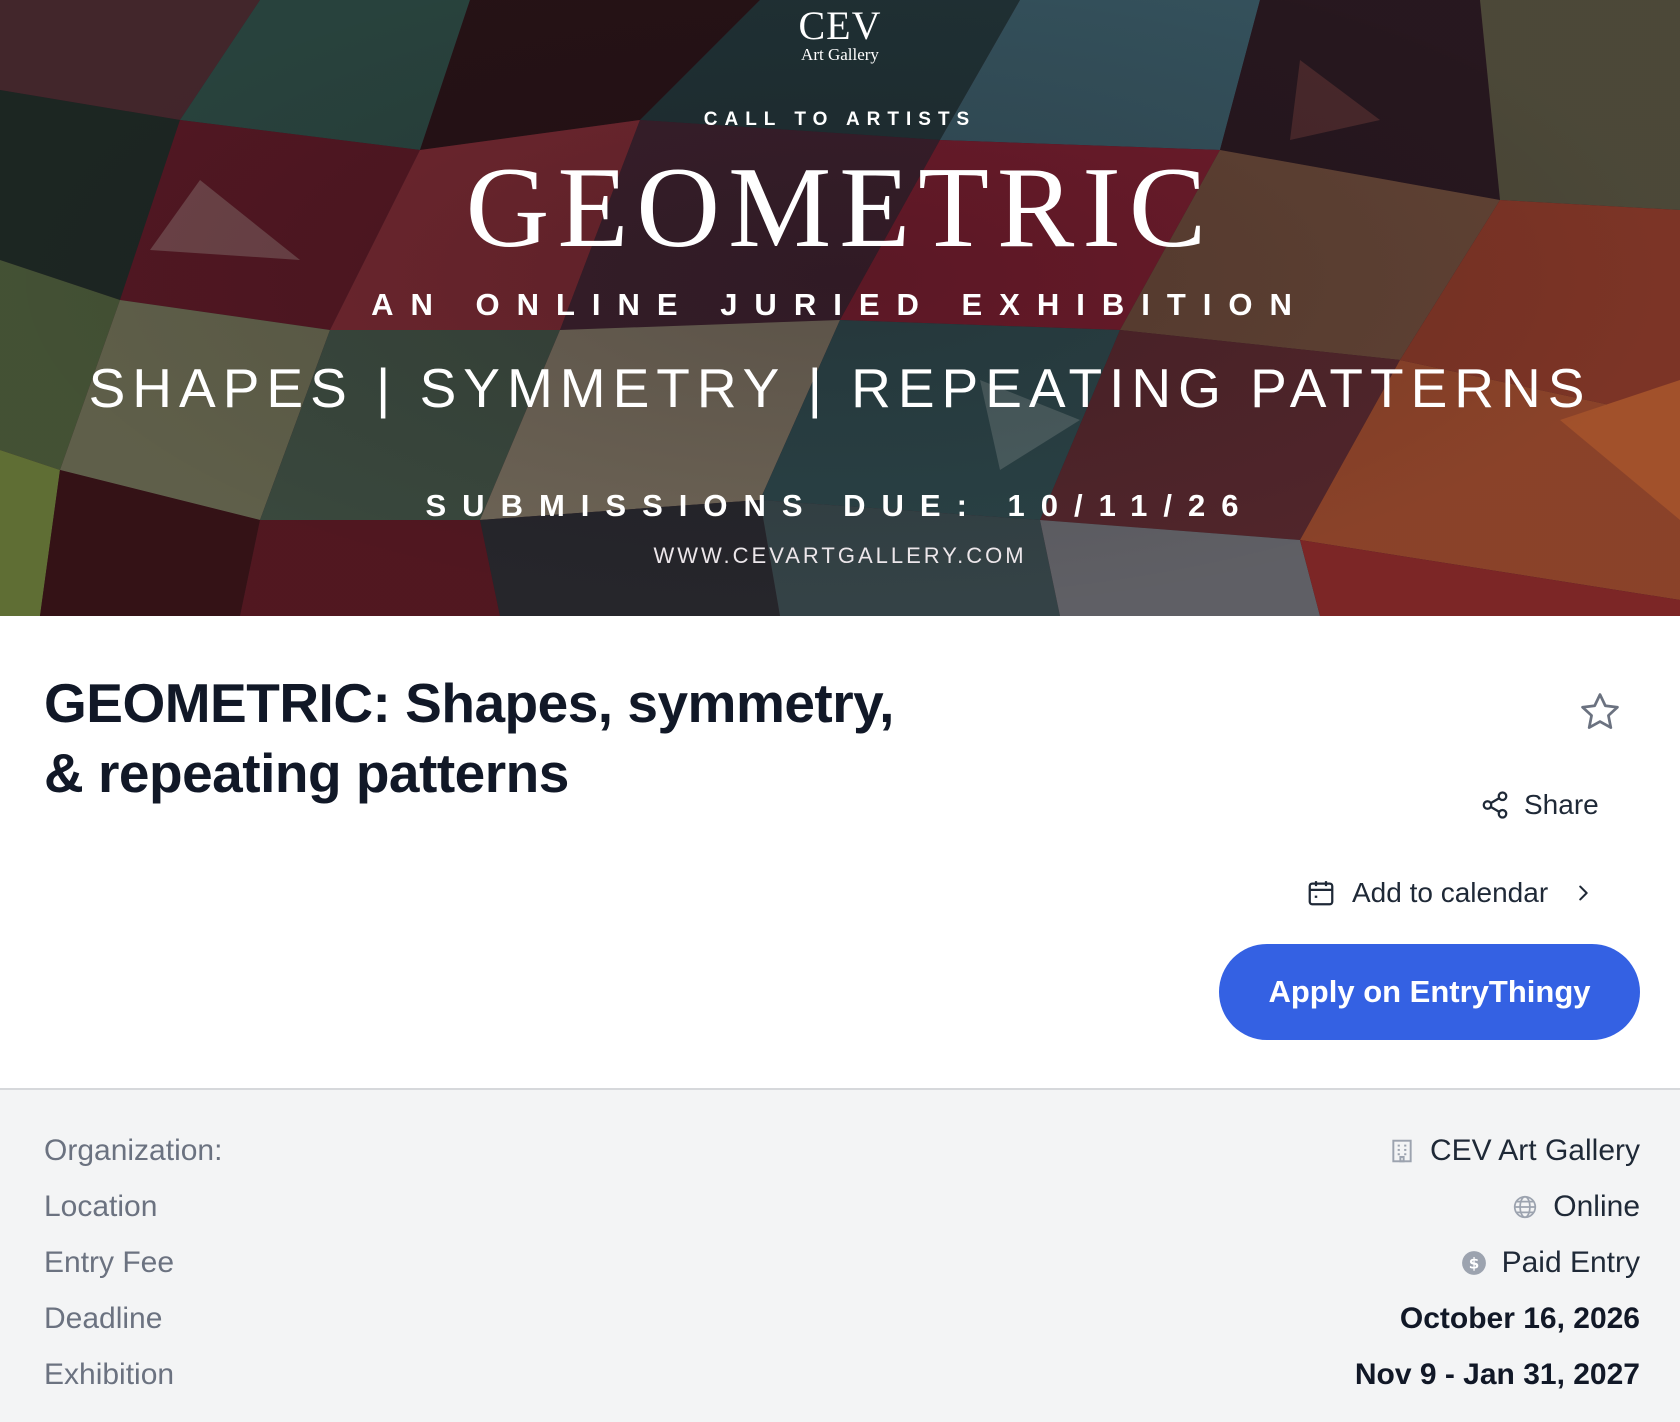  What do you see at coordinates (840, 388) in the screenshot?
I see `banner-themes: SHAPES | SYMMETRY | REPEATING PATTERNS` at bounding box center [840, 388].